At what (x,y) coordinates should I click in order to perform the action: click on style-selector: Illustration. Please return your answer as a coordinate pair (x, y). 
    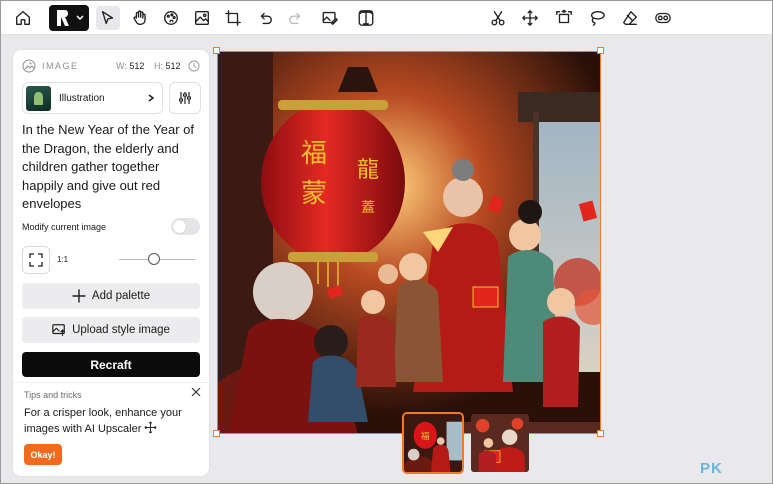
    Looking at the image, I should click on (92, 98).